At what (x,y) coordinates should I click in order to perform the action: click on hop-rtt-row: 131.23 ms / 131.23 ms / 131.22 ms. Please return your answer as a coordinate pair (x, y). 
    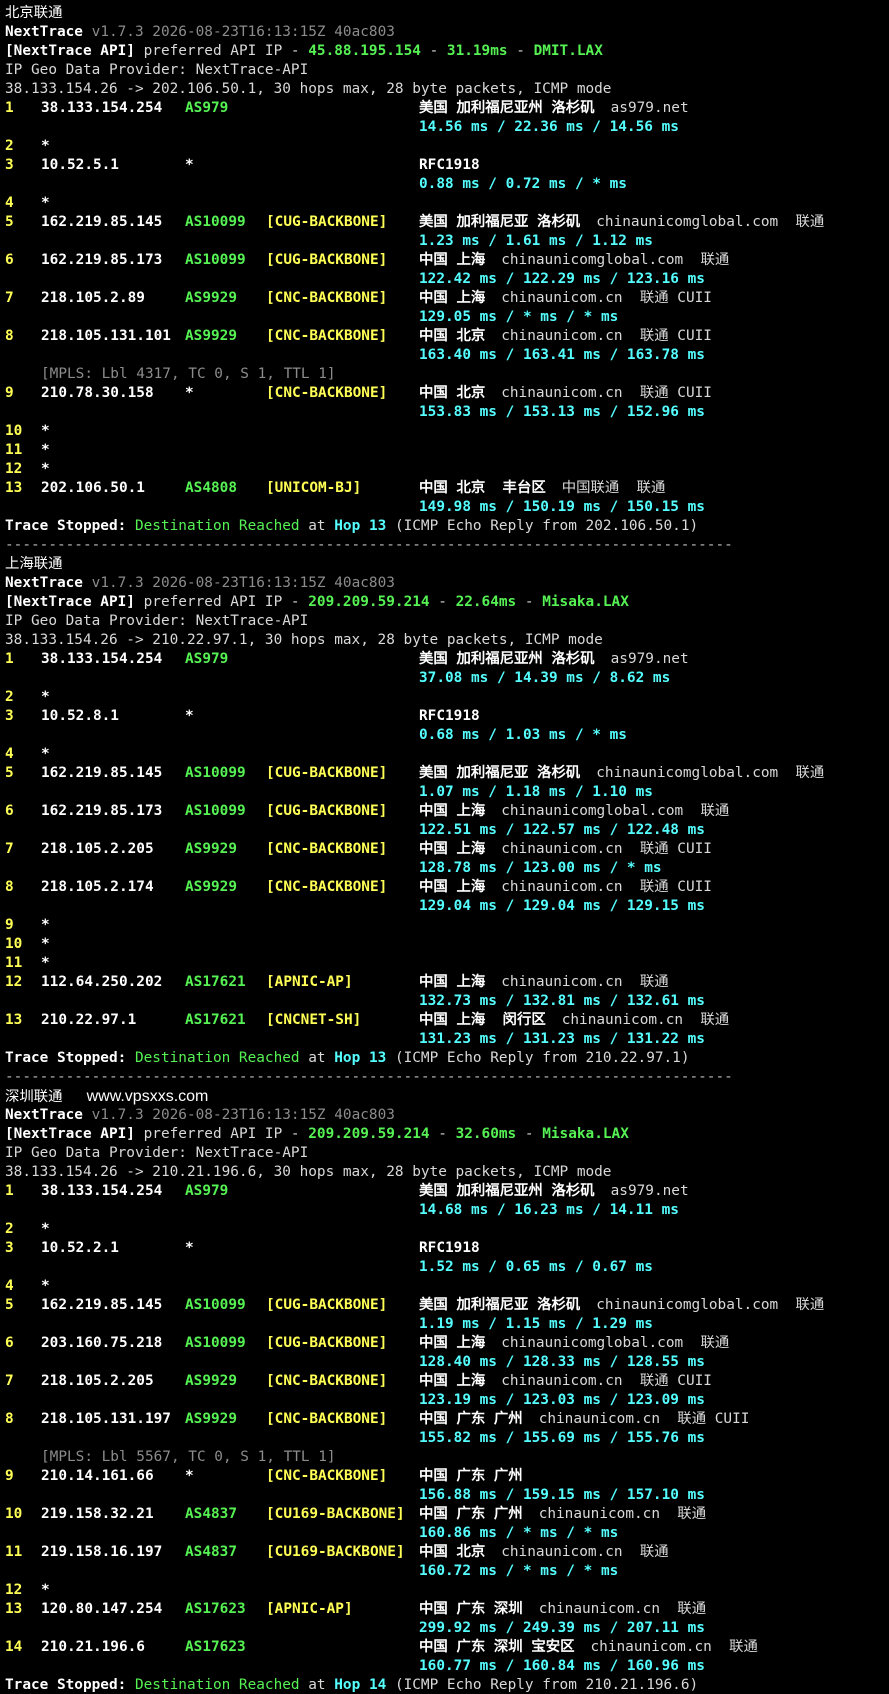
    Looking at the image, I should click on (447, 1039).